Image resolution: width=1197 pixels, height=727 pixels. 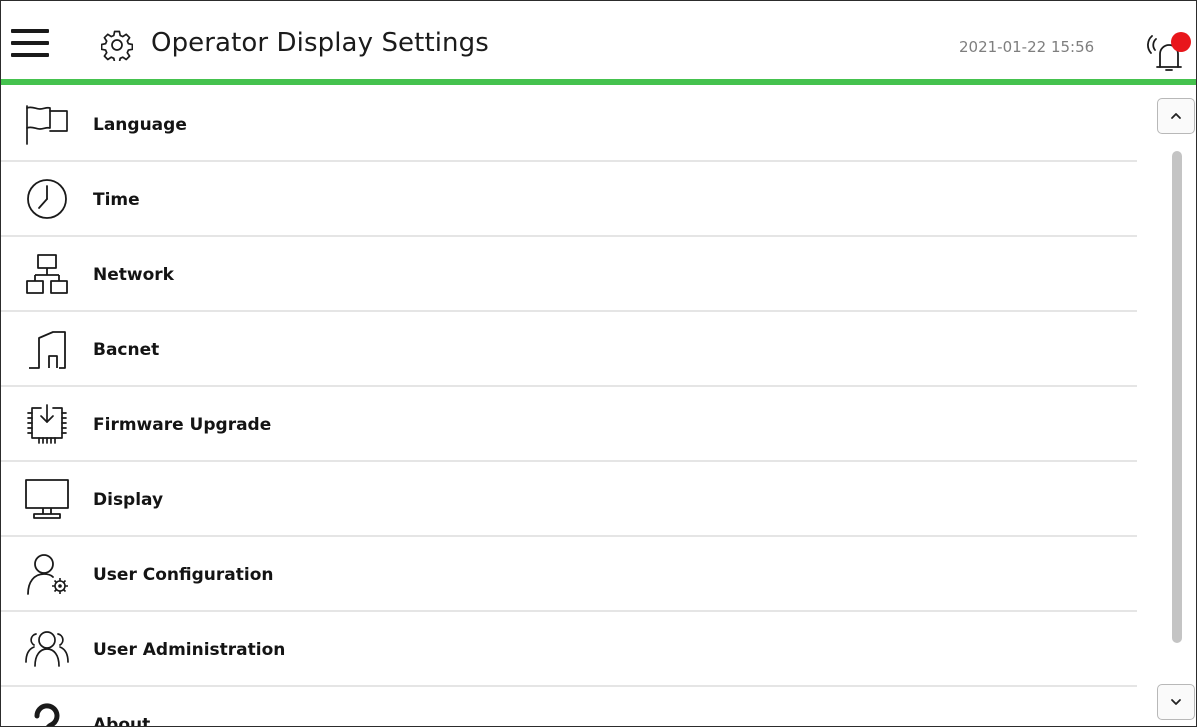 What do you see at coordinates (1181, 42) in the screenshot?
I see `alarm-badge` at bounding box center [1181, 42].